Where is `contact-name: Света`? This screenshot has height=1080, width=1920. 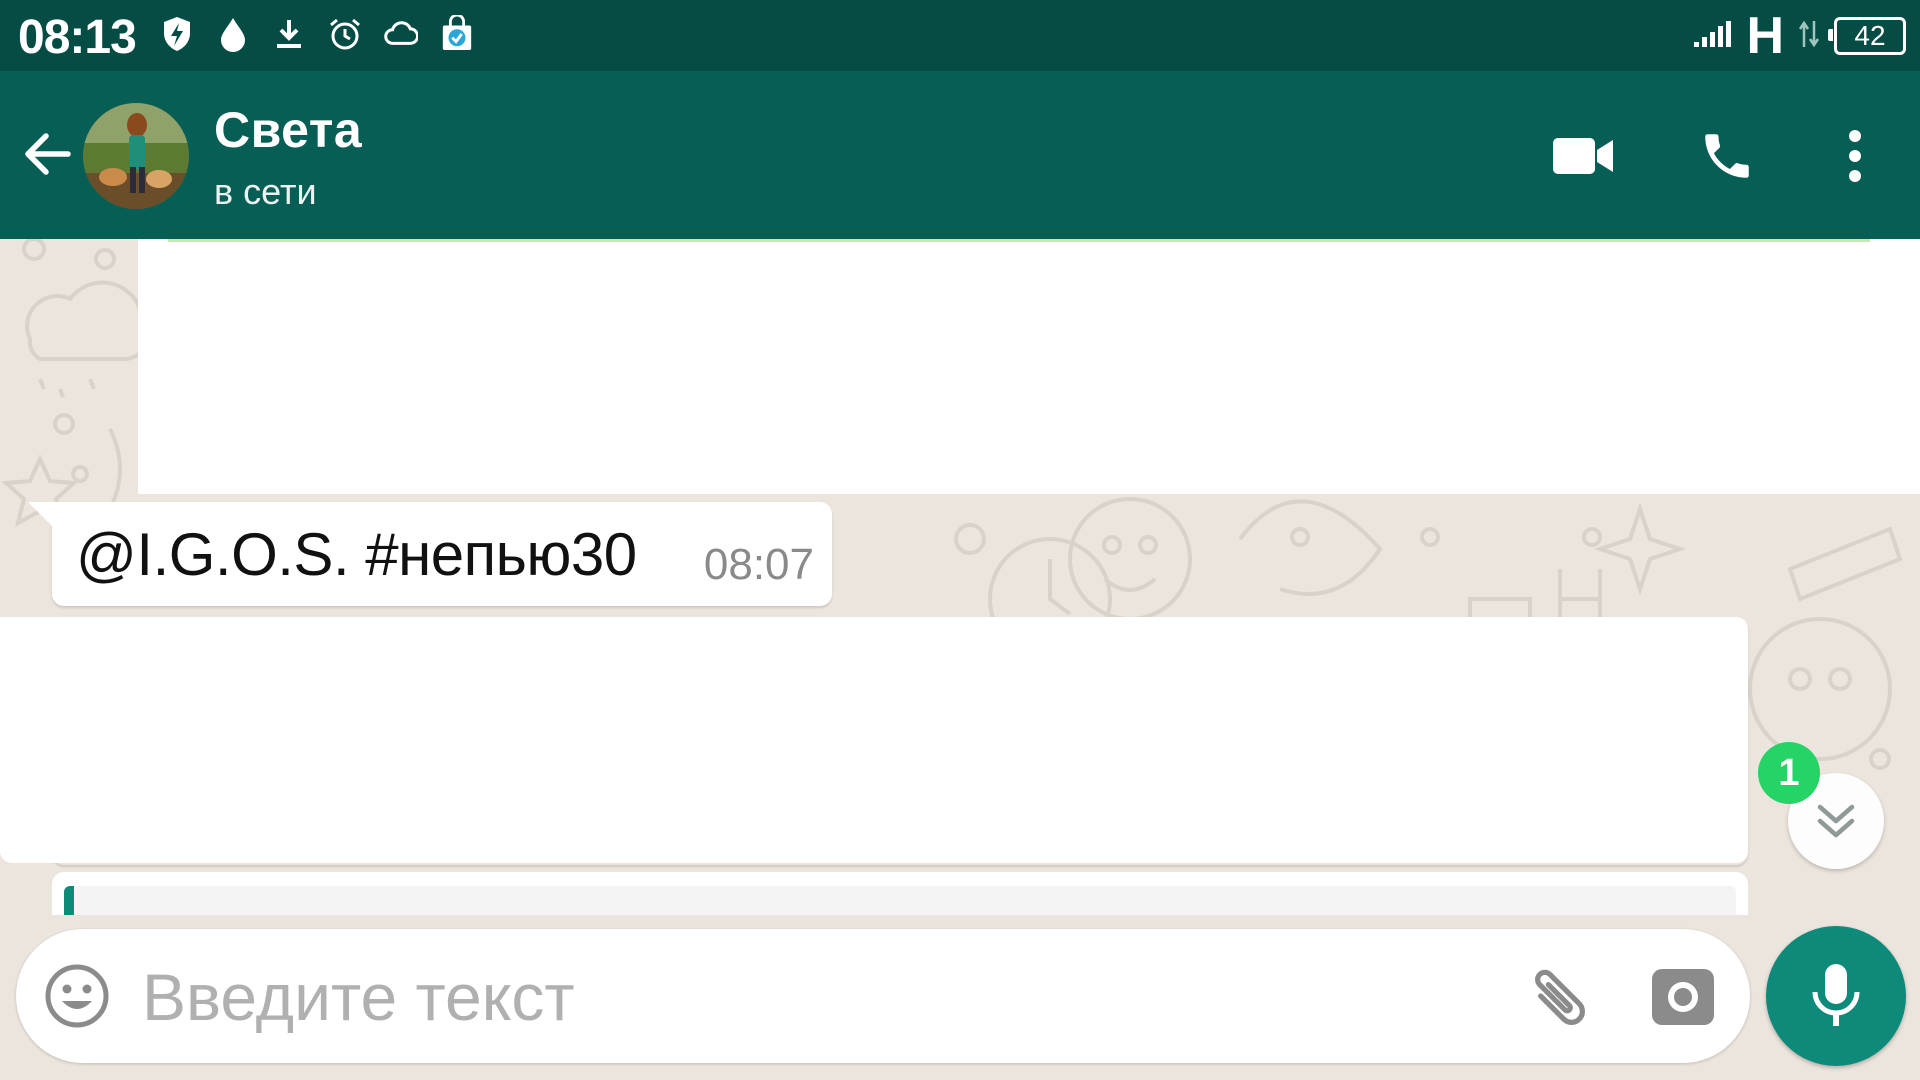
contact-name: Света is located at coordinates (288, 130).